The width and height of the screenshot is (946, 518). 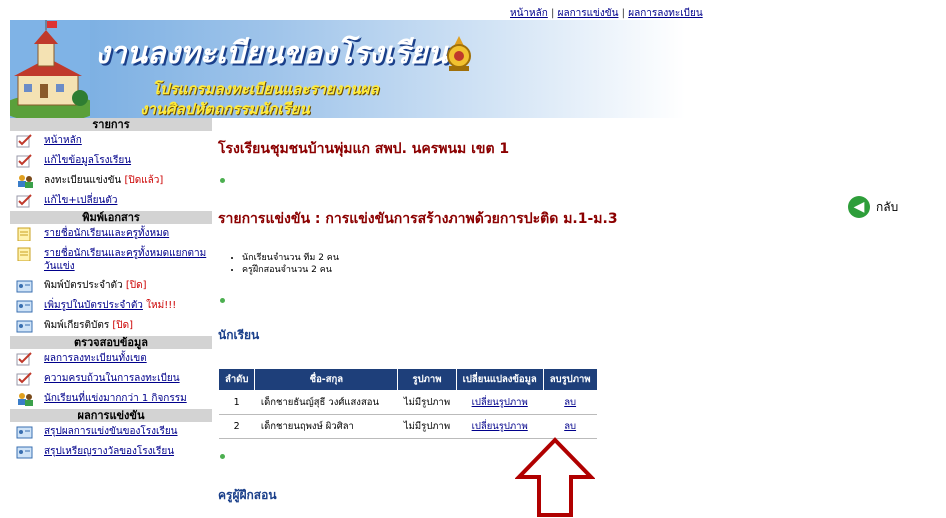 I want to click on sidebar-item-home: หน้าหลัก, so click(x=111, y=141).